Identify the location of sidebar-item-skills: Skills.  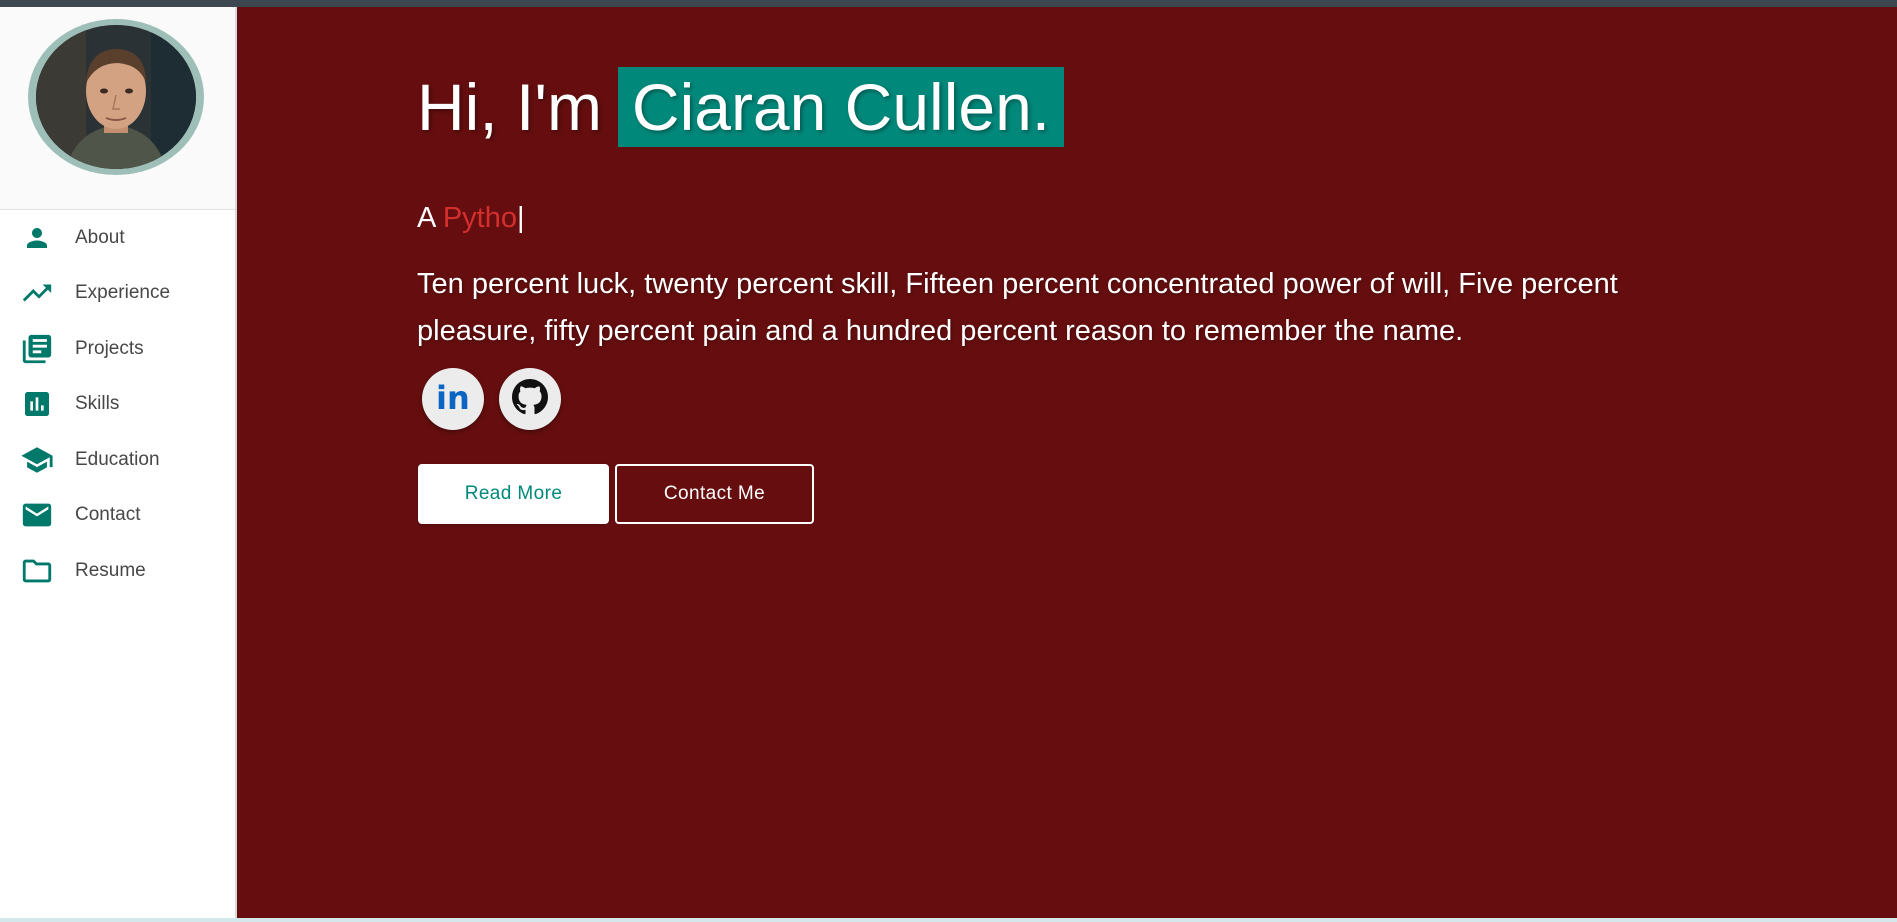
(117, 405).